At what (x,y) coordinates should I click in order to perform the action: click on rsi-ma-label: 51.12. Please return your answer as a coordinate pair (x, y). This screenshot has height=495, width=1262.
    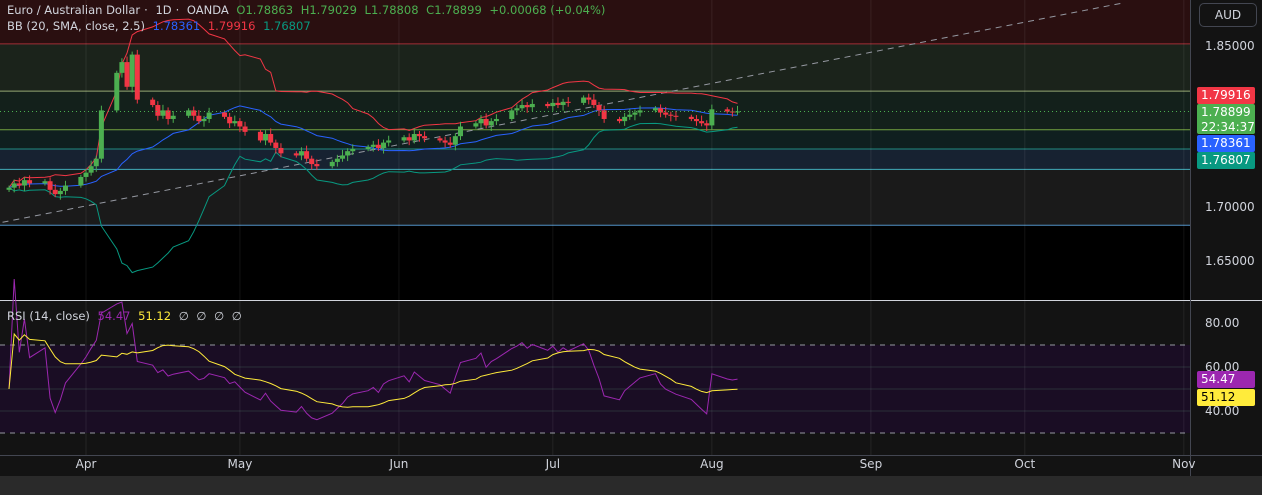
    Looking at the image, I should click on (1226, 397).